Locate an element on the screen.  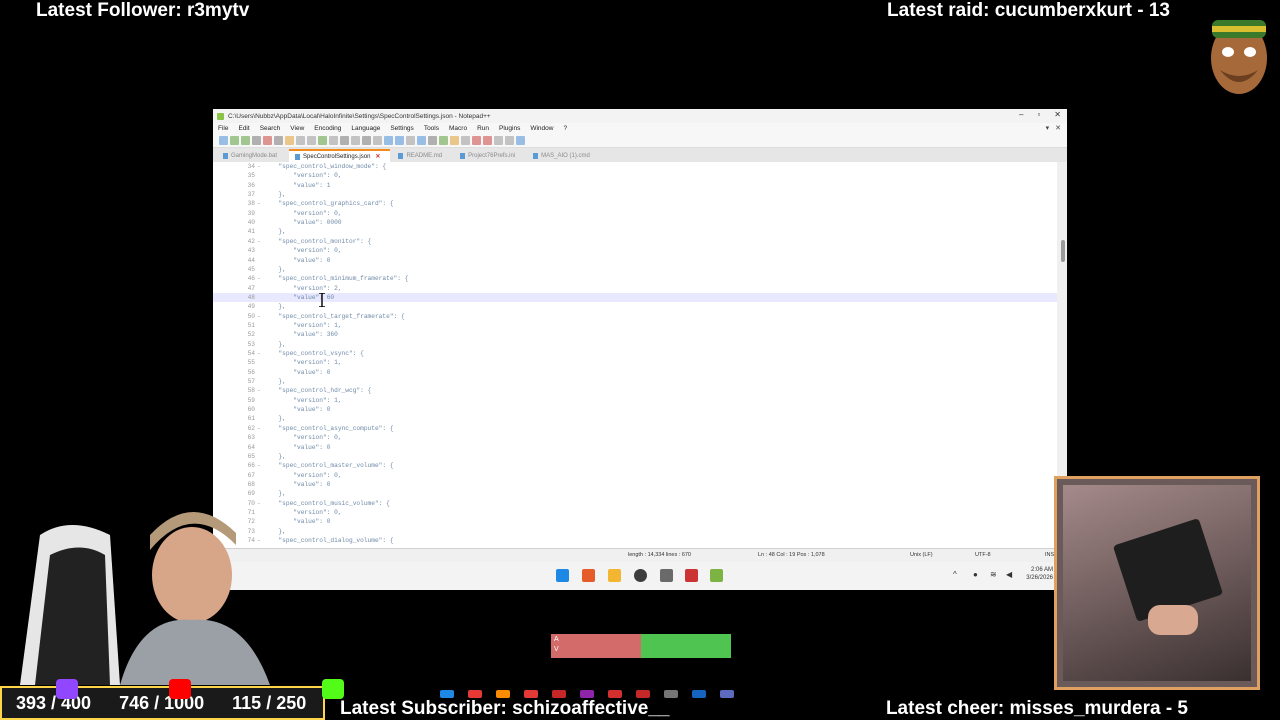
speaker-icon: ◀ is located at coordinates (1009, 574).